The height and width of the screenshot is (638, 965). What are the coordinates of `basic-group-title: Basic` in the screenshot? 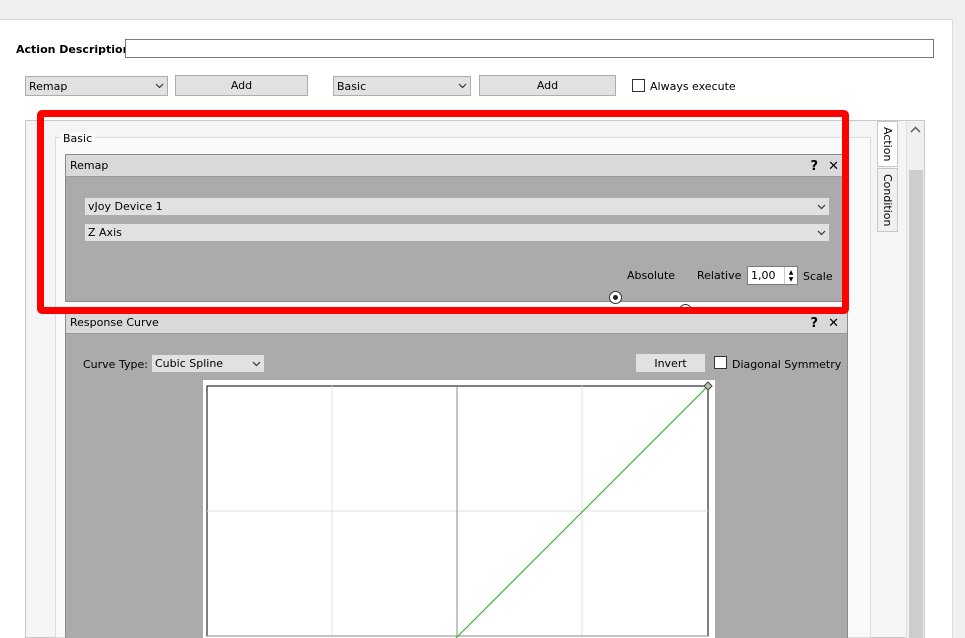 It's located at (78, 138).